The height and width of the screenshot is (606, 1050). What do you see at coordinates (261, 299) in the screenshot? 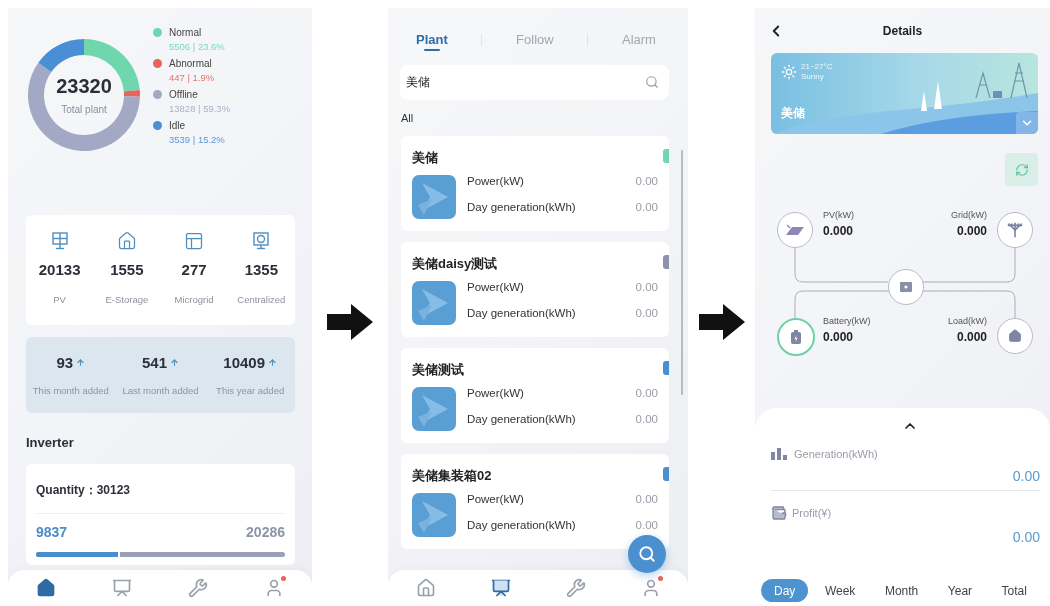
I see `category-label: Centralized` at bounding box center [261, 299].